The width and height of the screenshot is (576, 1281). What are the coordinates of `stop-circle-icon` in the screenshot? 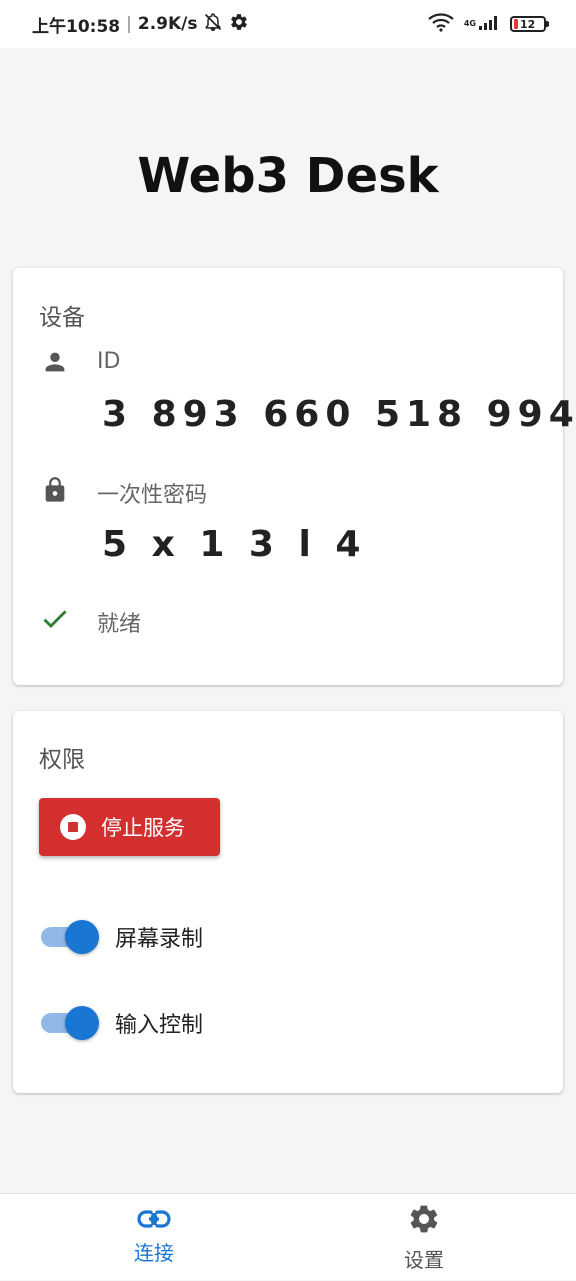 It's located at (73, 827).